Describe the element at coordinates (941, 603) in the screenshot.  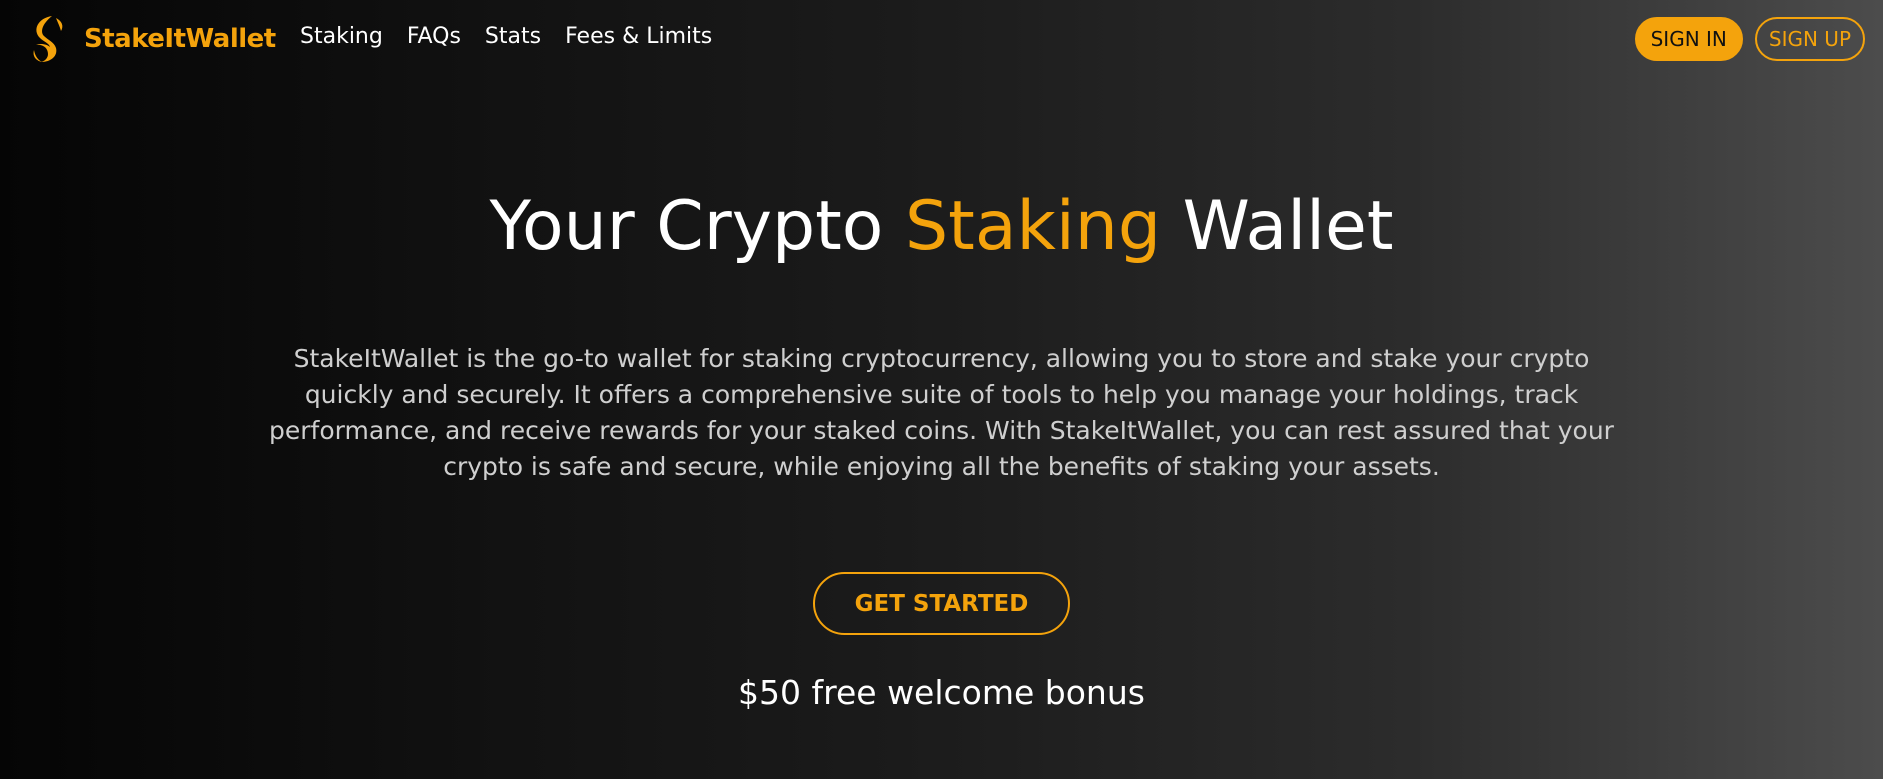
I see `get-started-button: GET STARTED` at that location.